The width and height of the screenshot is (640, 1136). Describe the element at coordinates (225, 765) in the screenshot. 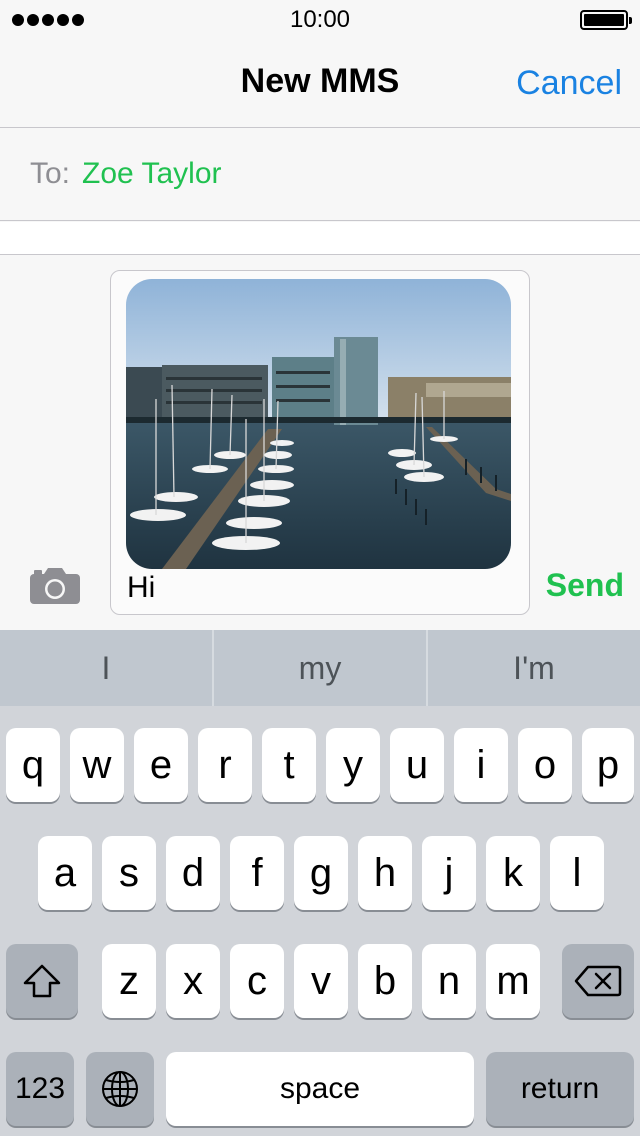

I see `key-r: r` at that location.